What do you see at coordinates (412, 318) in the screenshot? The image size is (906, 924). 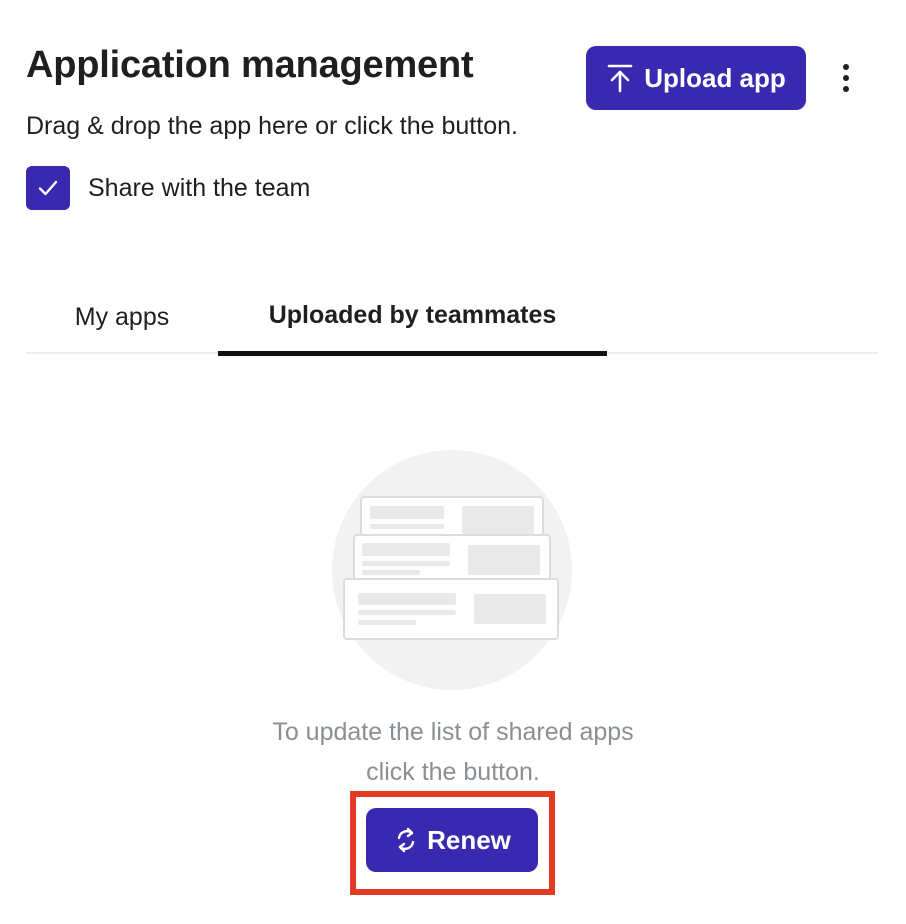 I see `tab-uploaded-by-teammates: Uploaded by teammates` at bounding box center [412, 318].